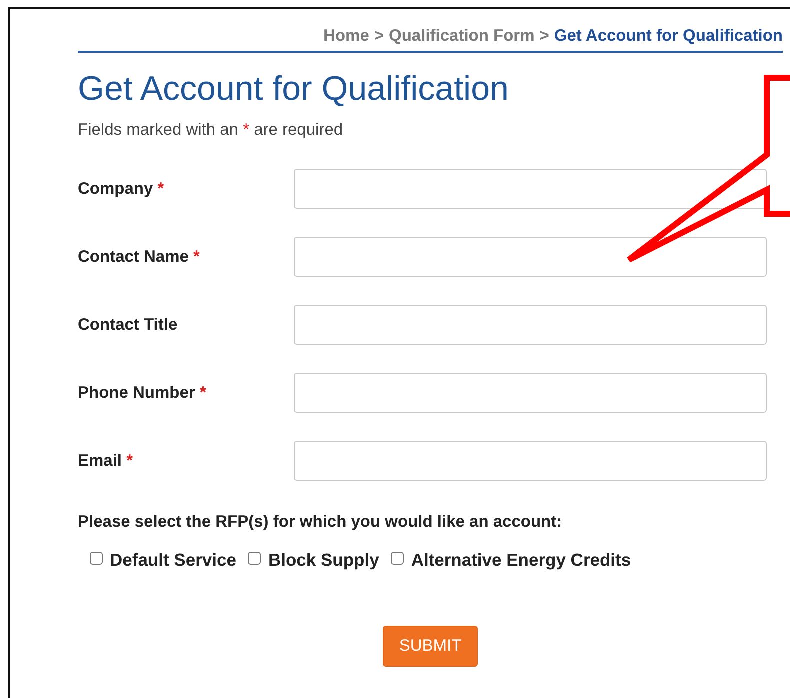  I want to click on checkbox-label: Block Supply, so click(324, 560).